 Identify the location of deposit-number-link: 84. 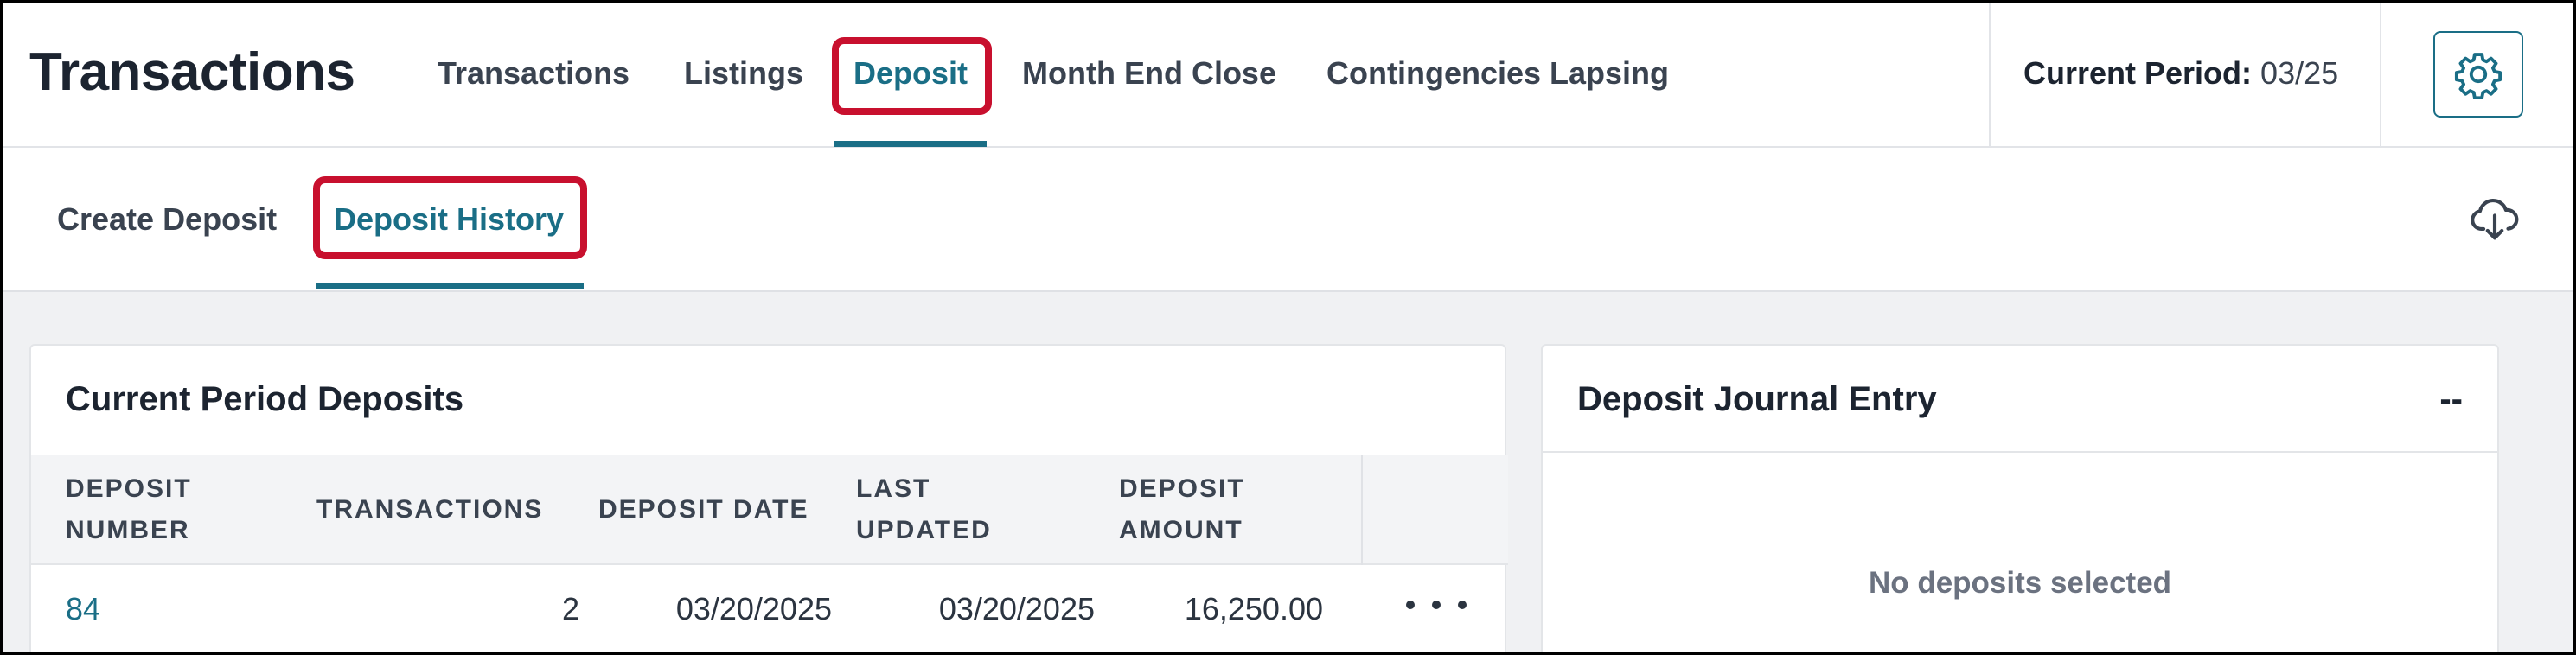
(83, 609).